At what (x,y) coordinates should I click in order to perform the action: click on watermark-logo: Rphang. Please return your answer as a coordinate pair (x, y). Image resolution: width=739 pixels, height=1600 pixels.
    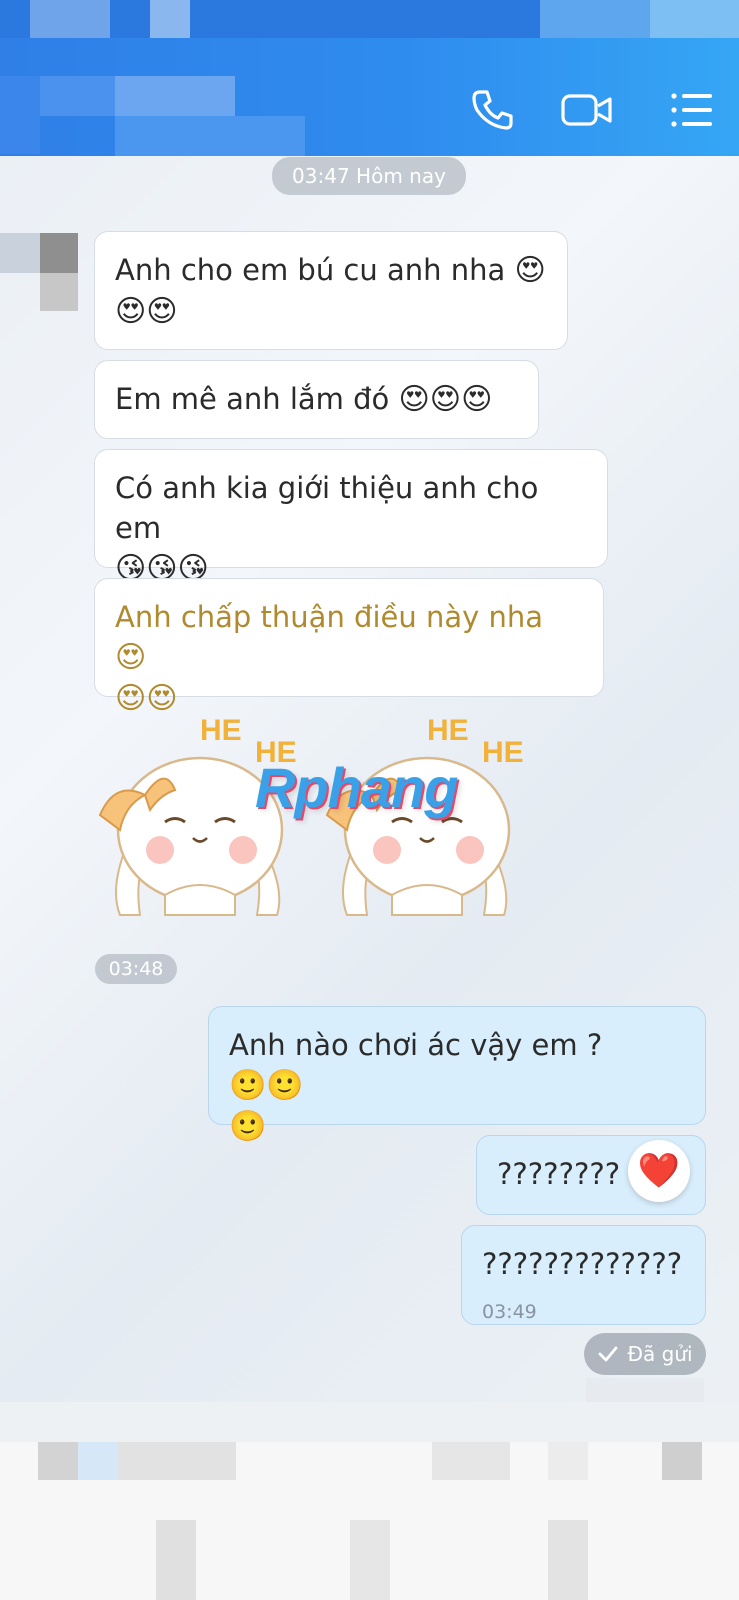
    Looking at the image, I should click on (356, 787).